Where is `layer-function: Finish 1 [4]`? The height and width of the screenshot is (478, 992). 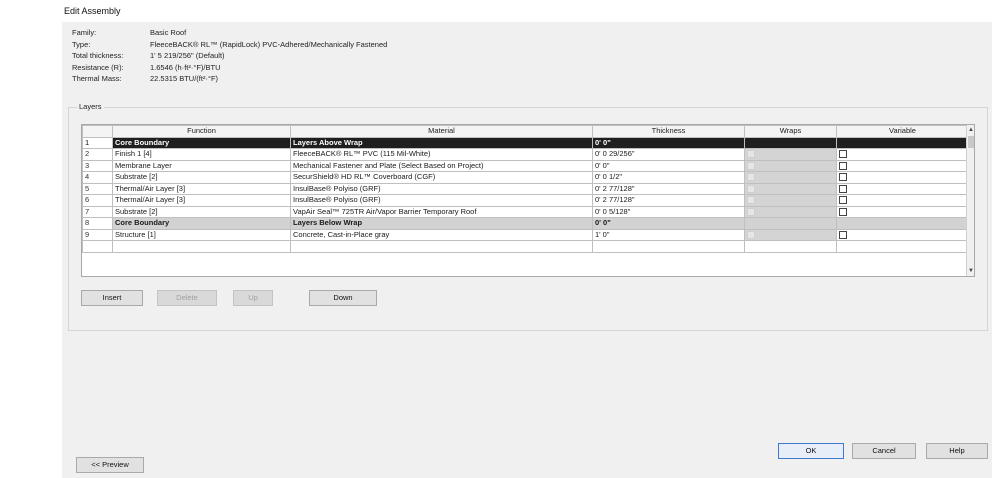
layer-function: Finish 1 [4] is located at coordinates (201, 154).